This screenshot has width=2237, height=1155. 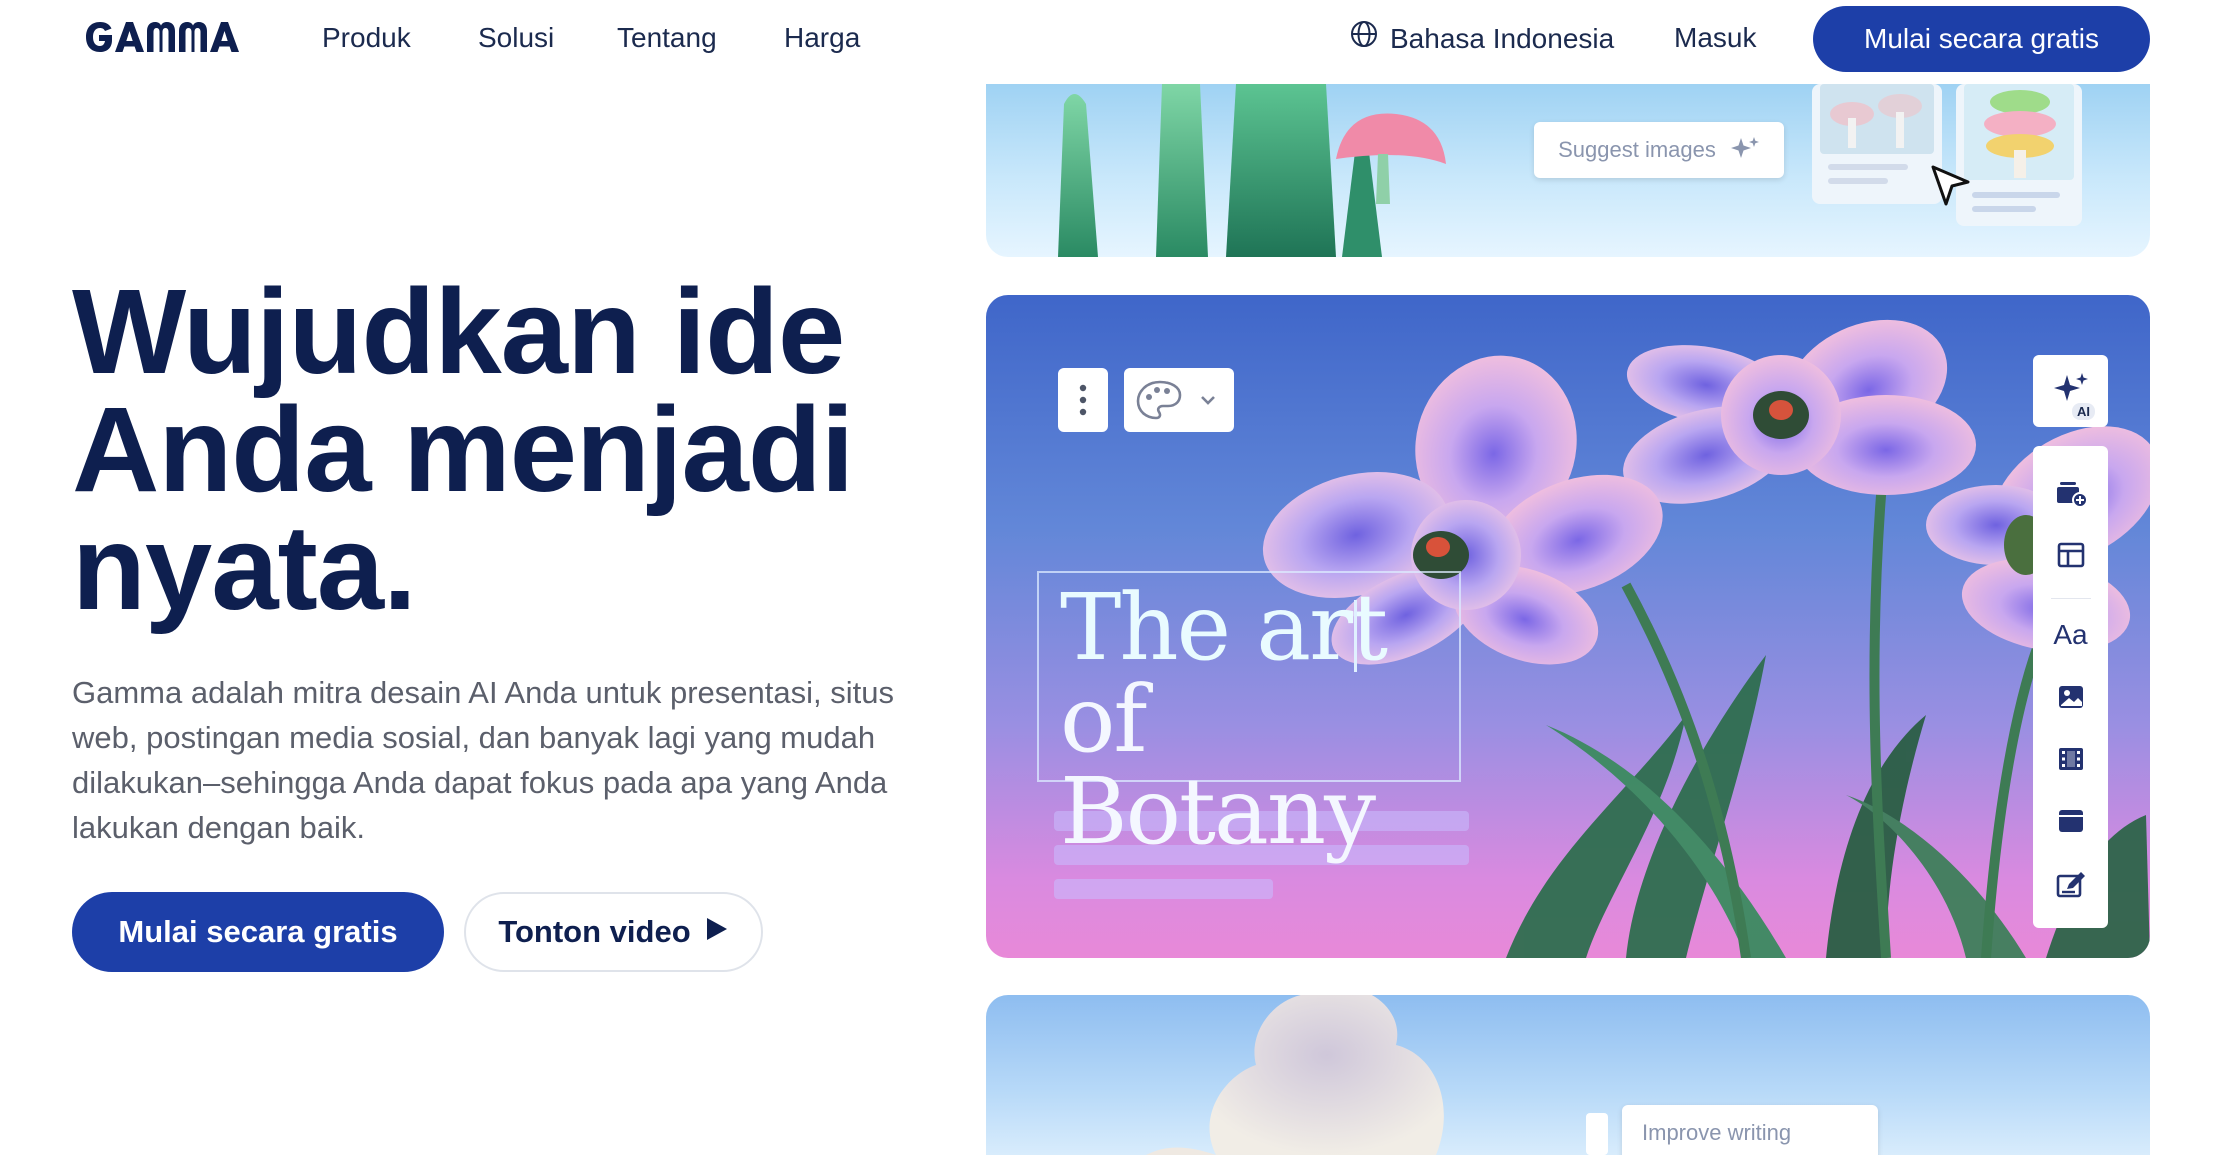 What do you see at coordinates (1224, 627) in the screenshot?
I see `card-heading-line: The art` at bounding box center [1224, 627].